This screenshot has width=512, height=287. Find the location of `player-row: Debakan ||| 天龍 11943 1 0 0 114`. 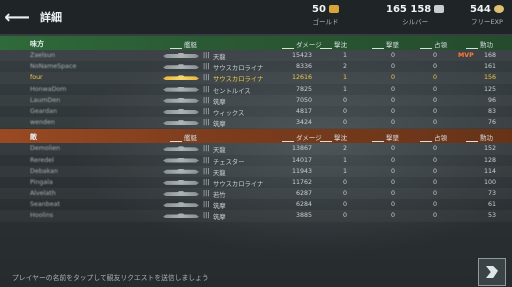

player-row: Debakan ||| 天龍 11943 1 0 0 114 is located at coordinates (256, 171).